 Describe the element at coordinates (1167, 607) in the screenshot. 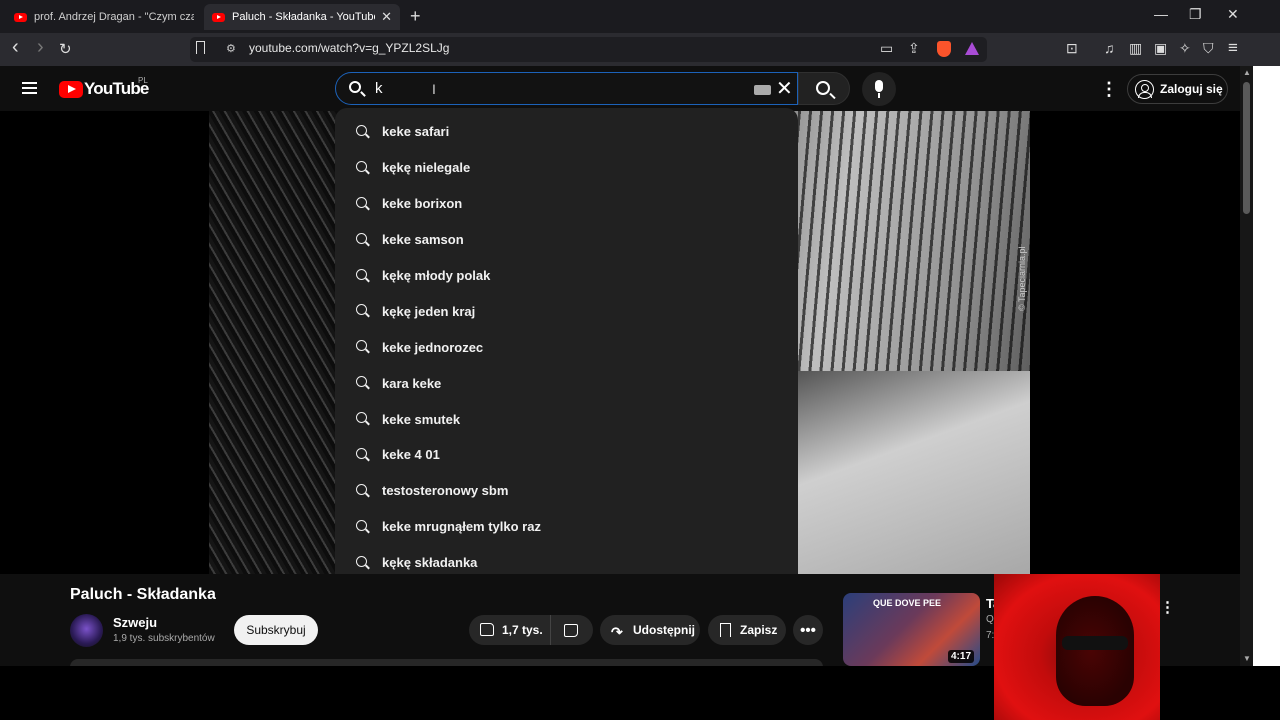

I see `recommended-video-menu-icon: ⋮` at that location.